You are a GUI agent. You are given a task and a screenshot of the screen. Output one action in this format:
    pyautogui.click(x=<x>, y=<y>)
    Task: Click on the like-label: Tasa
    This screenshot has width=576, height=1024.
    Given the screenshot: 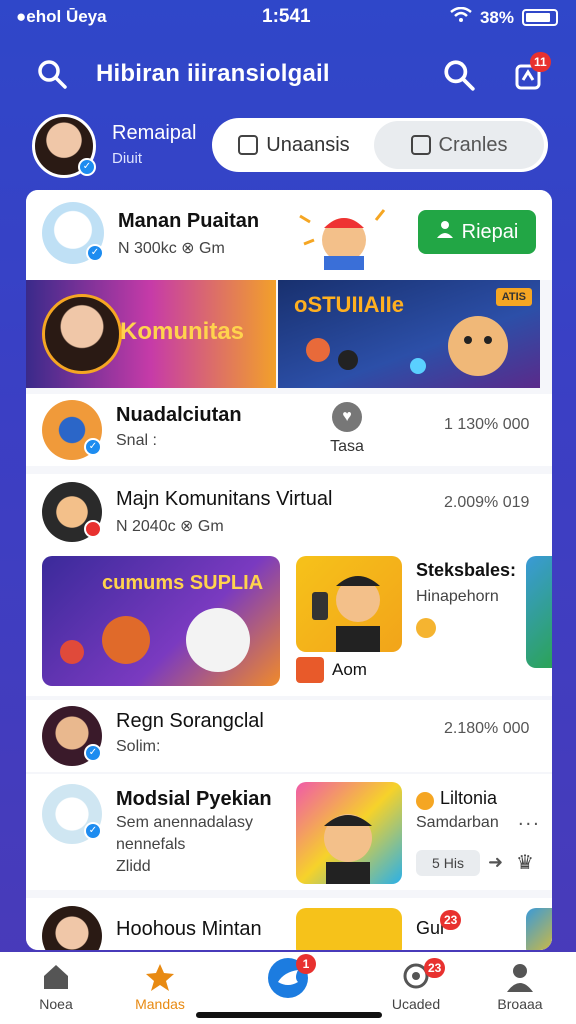 What is the action you would take?
    pyautogui.click(x=347, y=446)
    